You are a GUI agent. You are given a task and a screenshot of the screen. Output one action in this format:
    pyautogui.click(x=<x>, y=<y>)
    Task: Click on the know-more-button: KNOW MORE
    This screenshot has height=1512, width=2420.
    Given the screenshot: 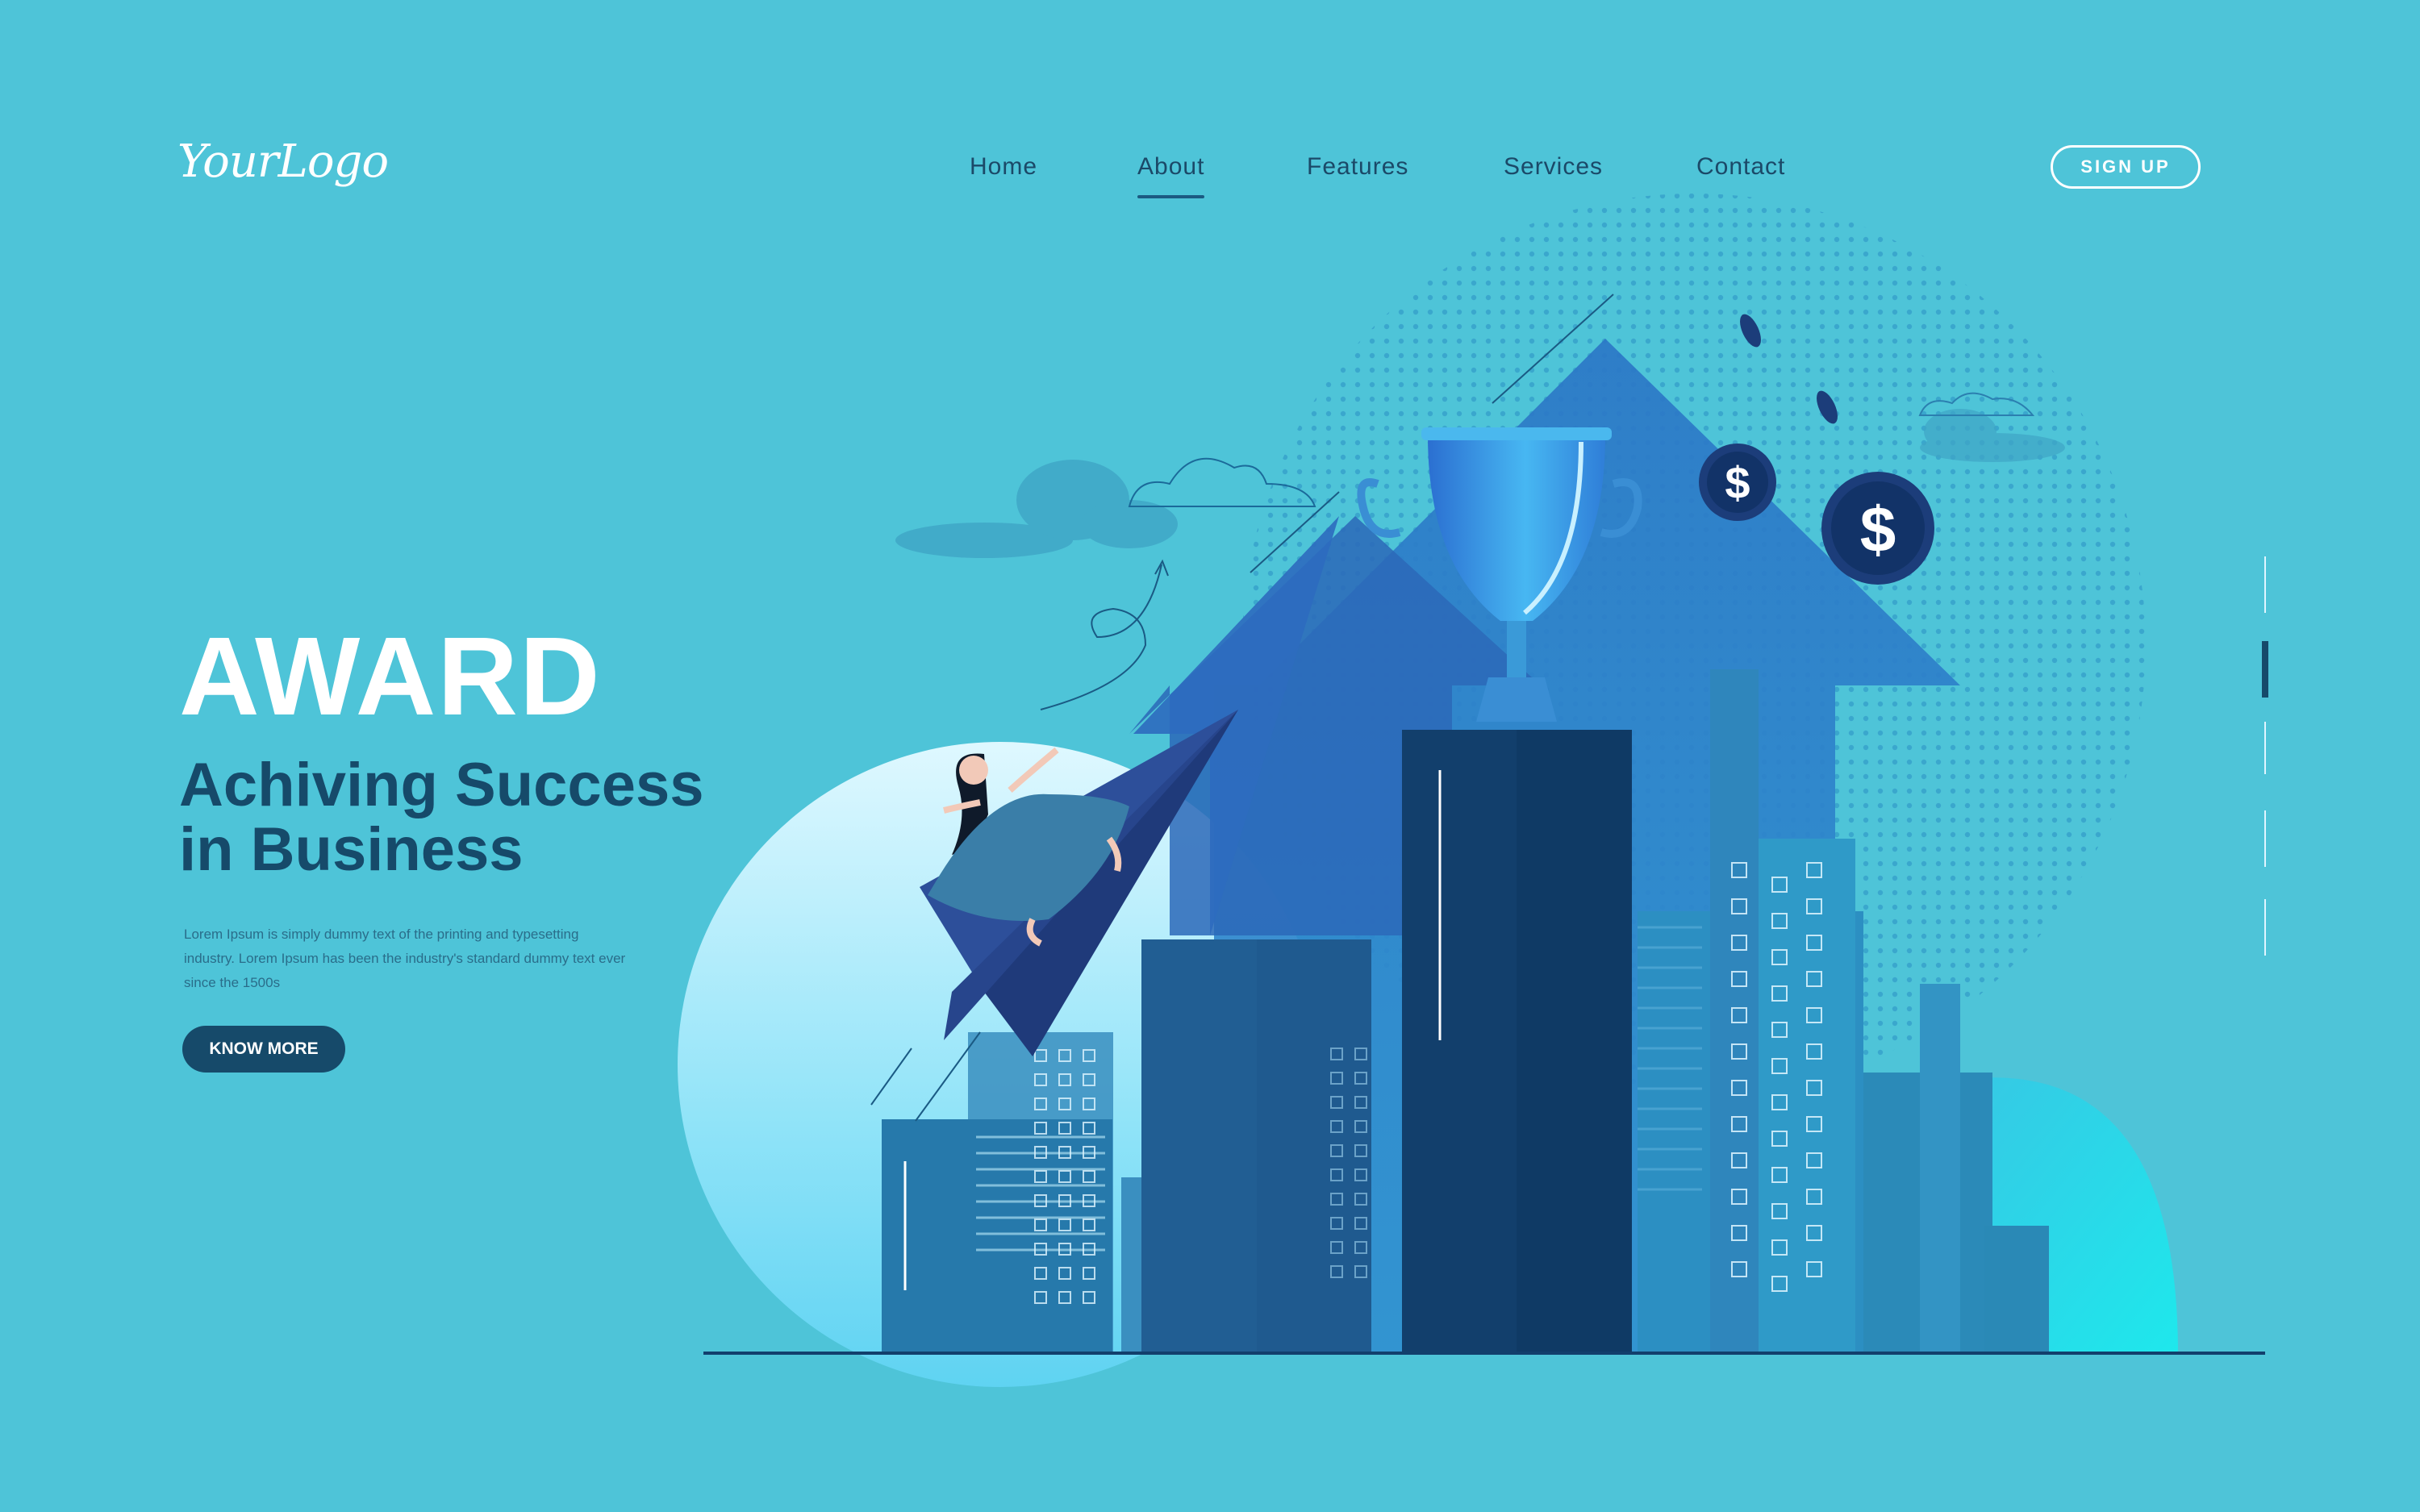 What is the action you would take?
    pyautogui.click(x=263, y=1049)
    